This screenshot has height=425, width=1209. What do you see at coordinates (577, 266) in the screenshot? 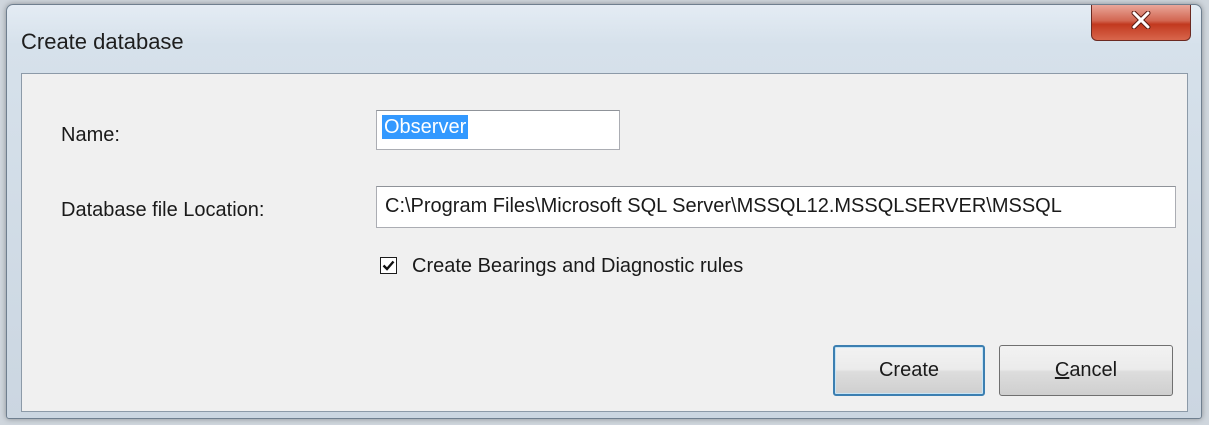
I see `create-rules-label: Create Bearings and Diagnostic rules` at bounding box center [577, 266].